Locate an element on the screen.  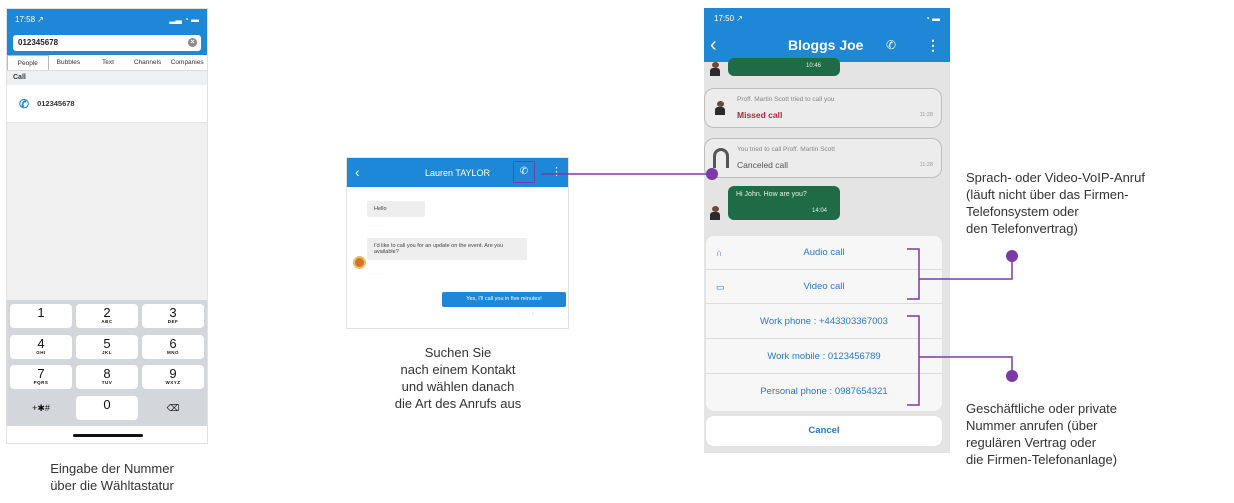
connector-voip-line is located at coordinates (966, 268).